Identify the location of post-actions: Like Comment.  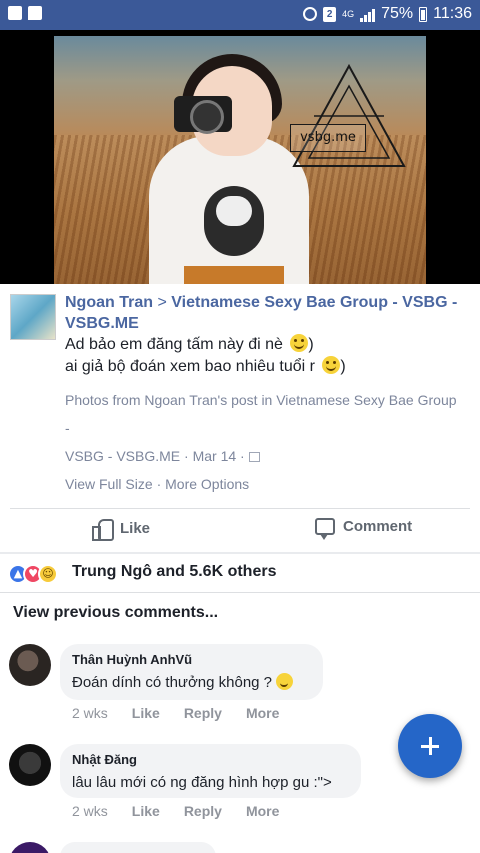
(240, 531).